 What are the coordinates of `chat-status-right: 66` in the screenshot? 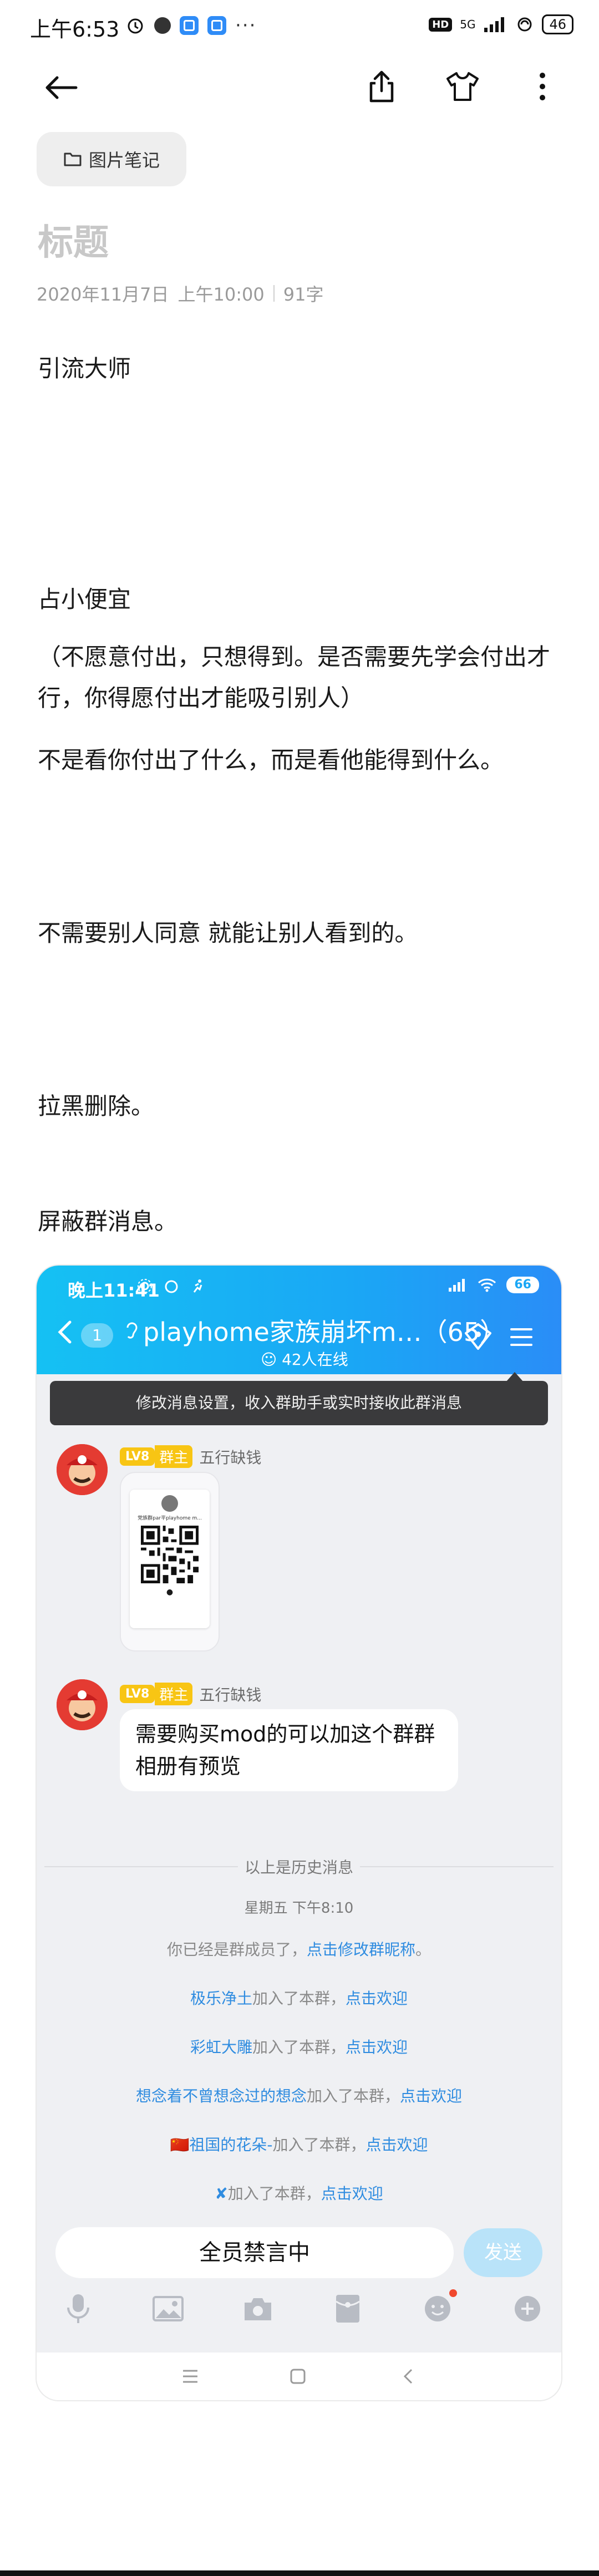 It's located at (493, 1285).